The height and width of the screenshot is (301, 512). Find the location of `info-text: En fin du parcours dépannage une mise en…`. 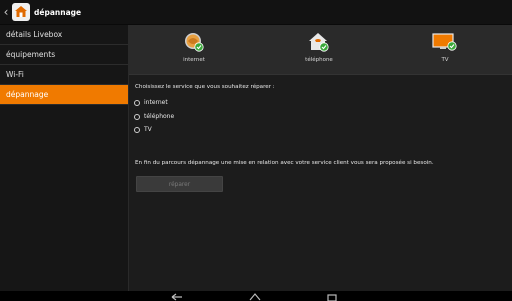

info-text: En fin du parcours dépannage une mise en… is located at coordinates (284, 163).